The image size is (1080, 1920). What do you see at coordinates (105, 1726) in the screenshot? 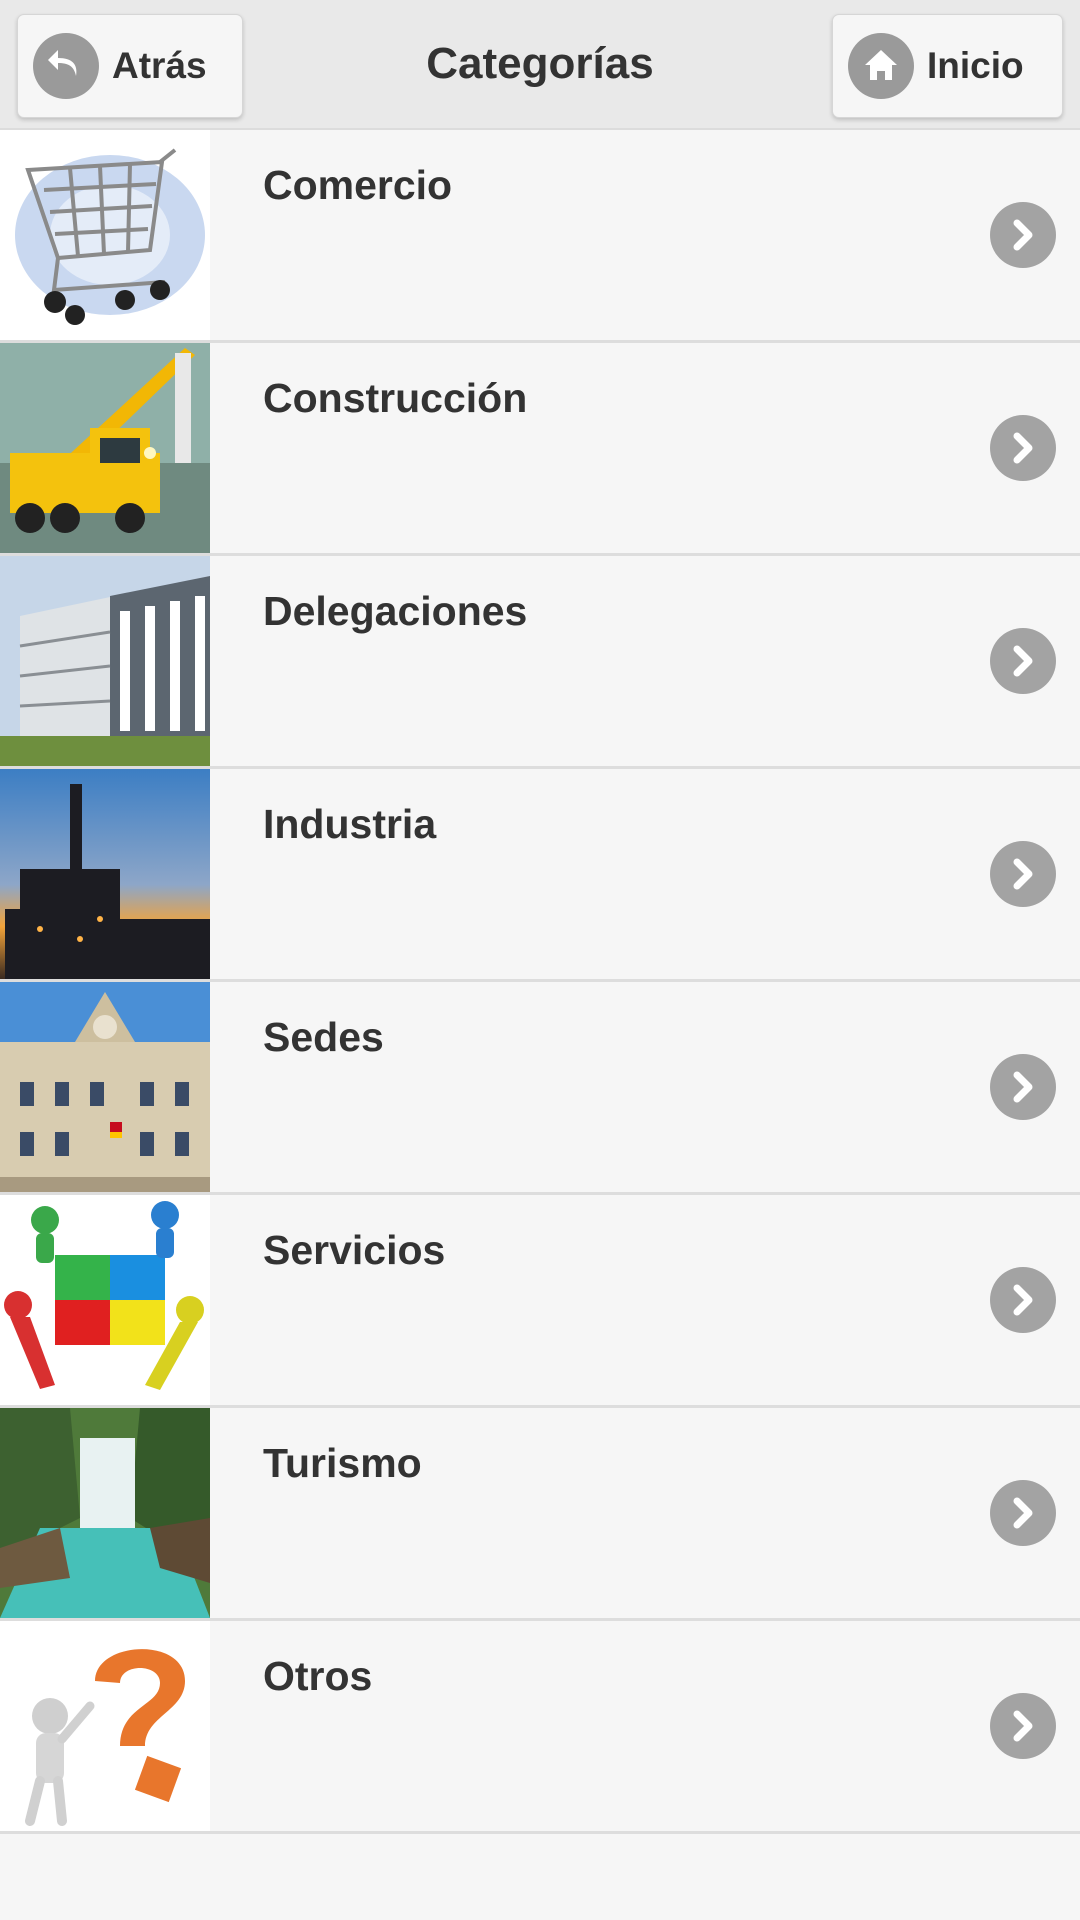
I see `question-mark-figure-image` at bounding box center [105, 1726].